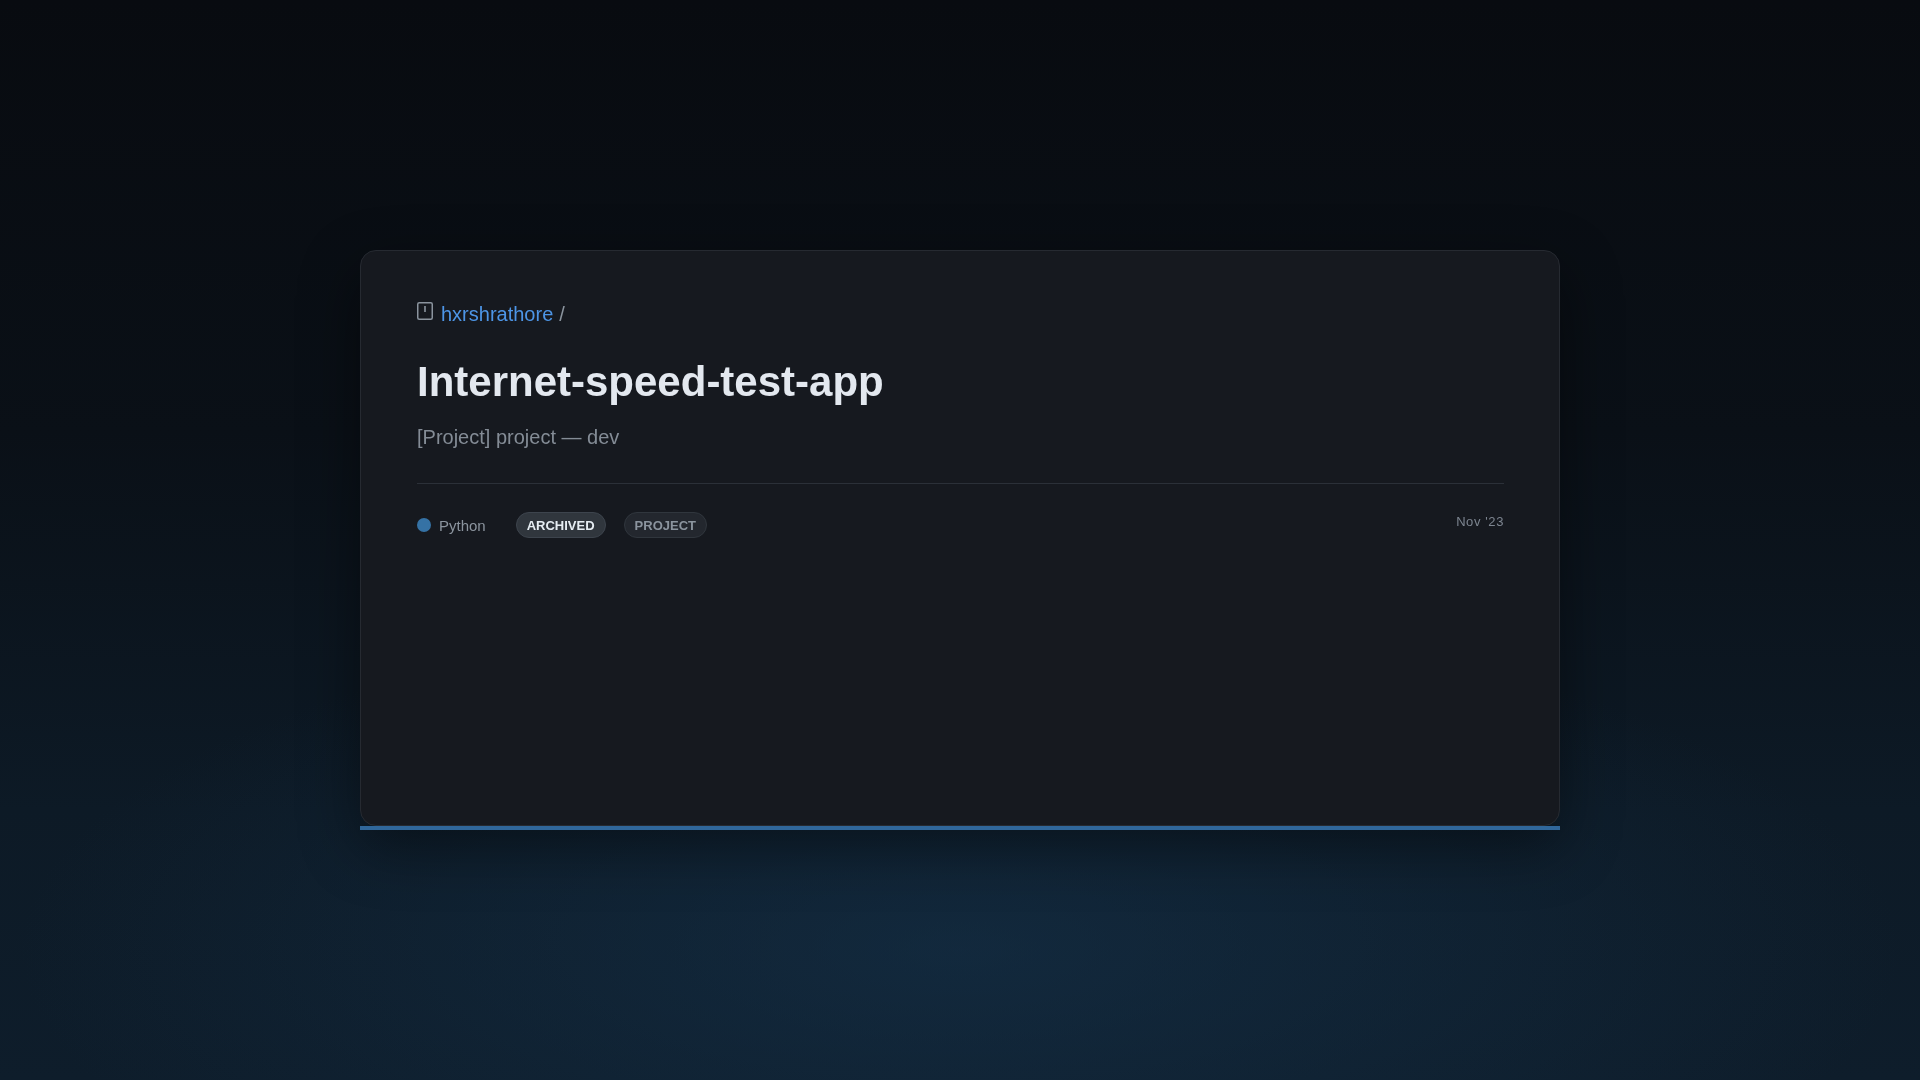 This screenshot has height=1080, width=1920. I want to click on language-label: Python, so click(462, 525).